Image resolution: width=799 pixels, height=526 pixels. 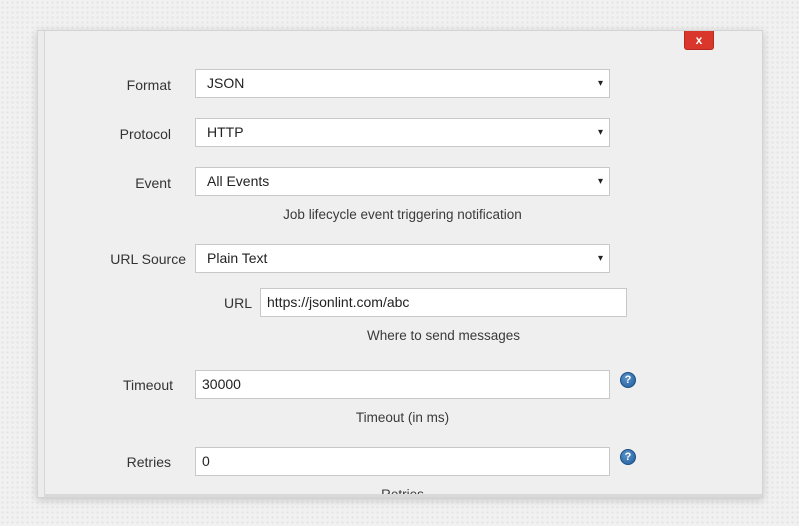 What do you see at coordinates (238, 303) in the screenshot?
I see `url-label: URL` at bounding box center [238, 303].